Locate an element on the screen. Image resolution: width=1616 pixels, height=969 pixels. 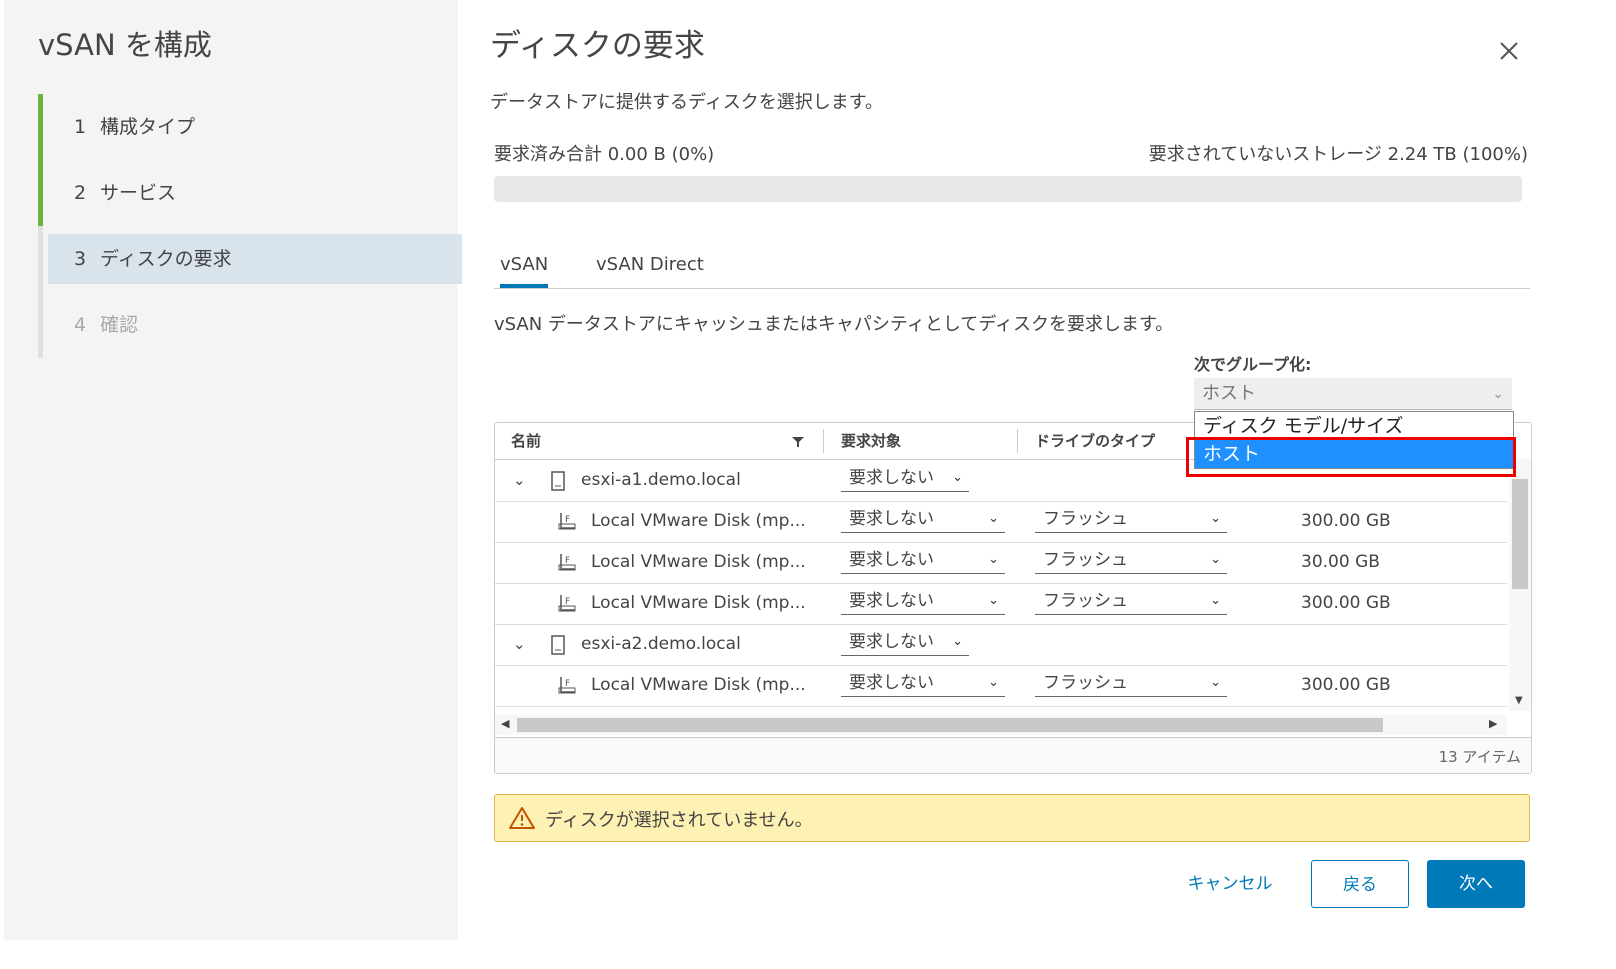
step-label: サービス is located at coordinates (138, 193).